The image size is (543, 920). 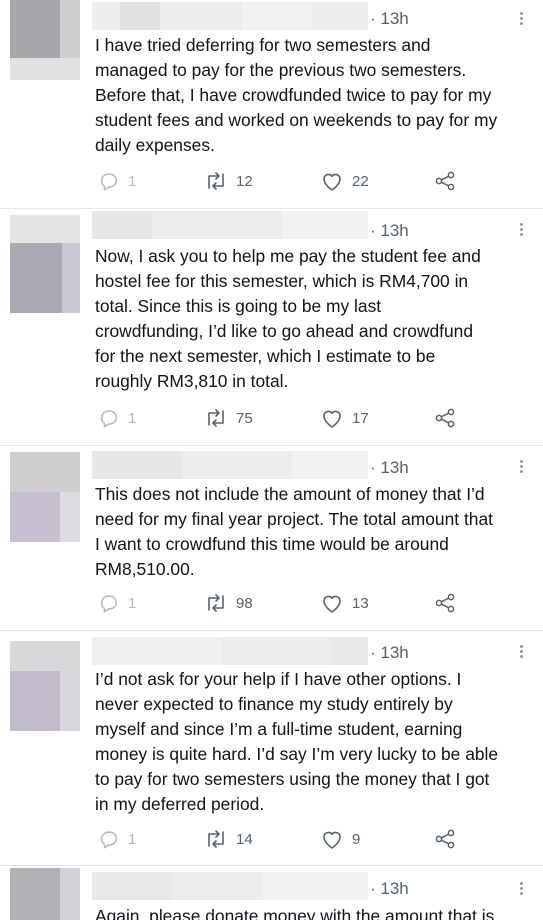 What do you see at coordinates (244, 418) in the screenshot?
I see `retweet-count: 75` at bounding box center [244, 418].